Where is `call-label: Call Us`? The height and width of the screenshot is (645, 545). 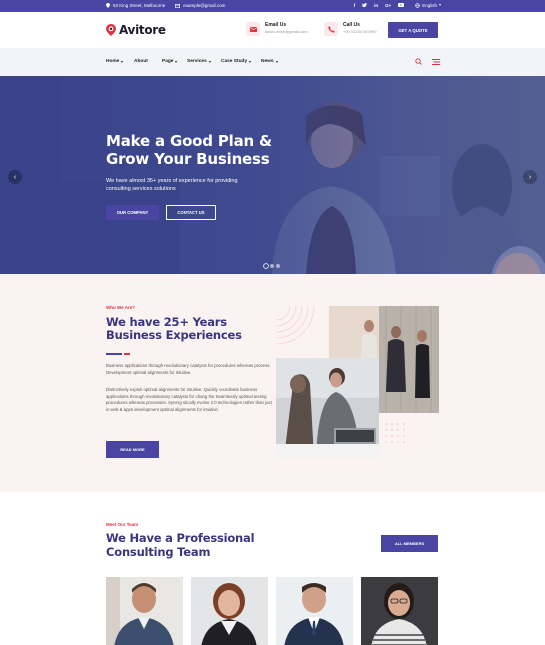 call-label: Call Us is located at coordinates (351, 25).